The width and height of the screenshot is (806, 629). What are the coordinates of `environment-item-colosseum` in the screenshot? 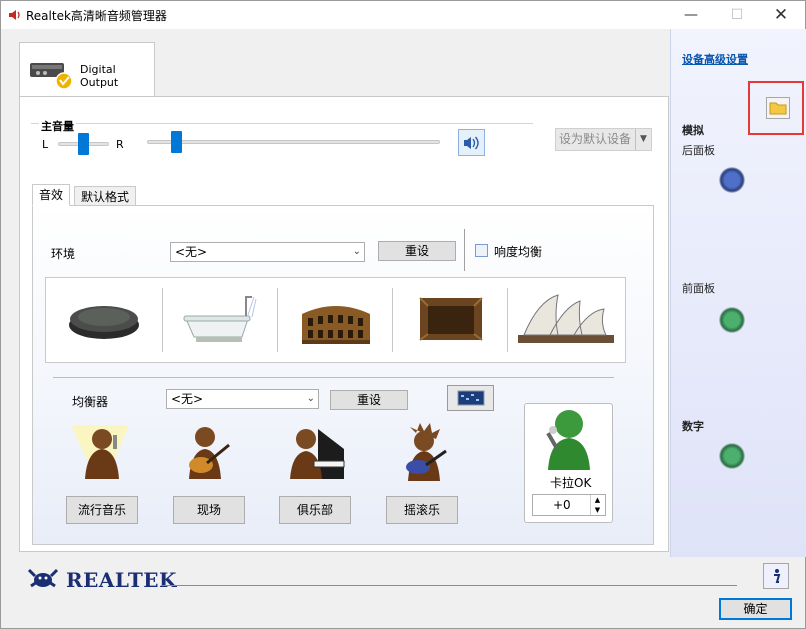 It's located at (335, 320).